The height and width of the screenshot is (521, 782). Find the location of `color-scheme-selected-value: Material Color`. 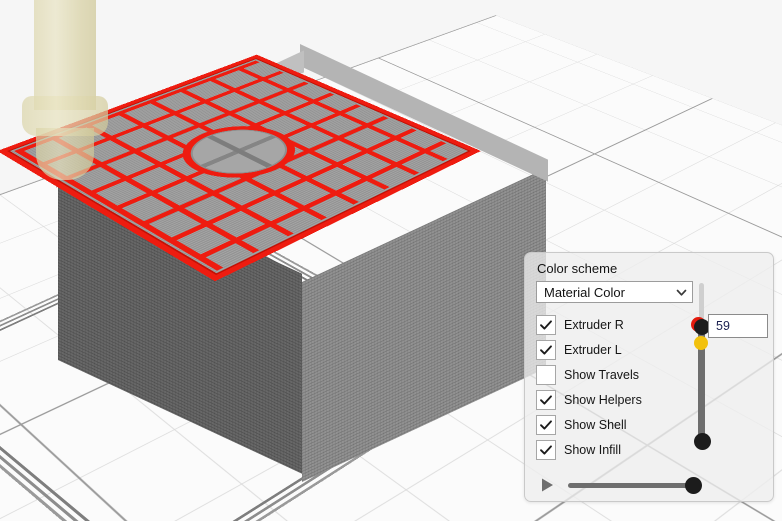

color-scheme-selected-value: Material Color is located at coordinates (584, 292).